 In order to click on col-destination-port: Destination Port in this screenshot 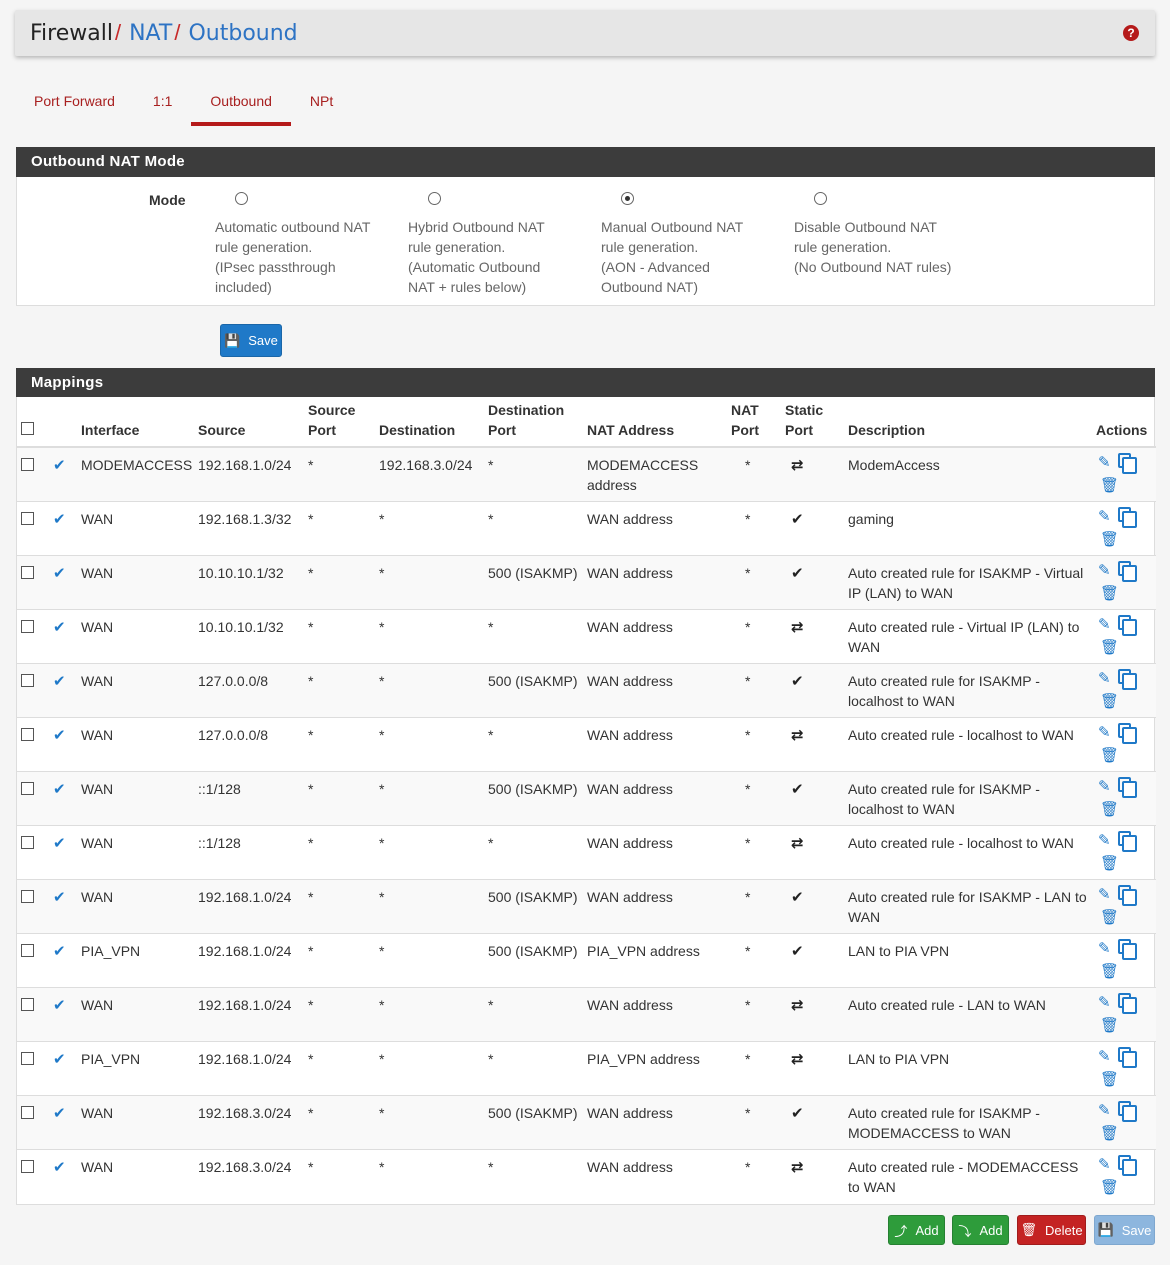, I will do `click(533, 422)`.